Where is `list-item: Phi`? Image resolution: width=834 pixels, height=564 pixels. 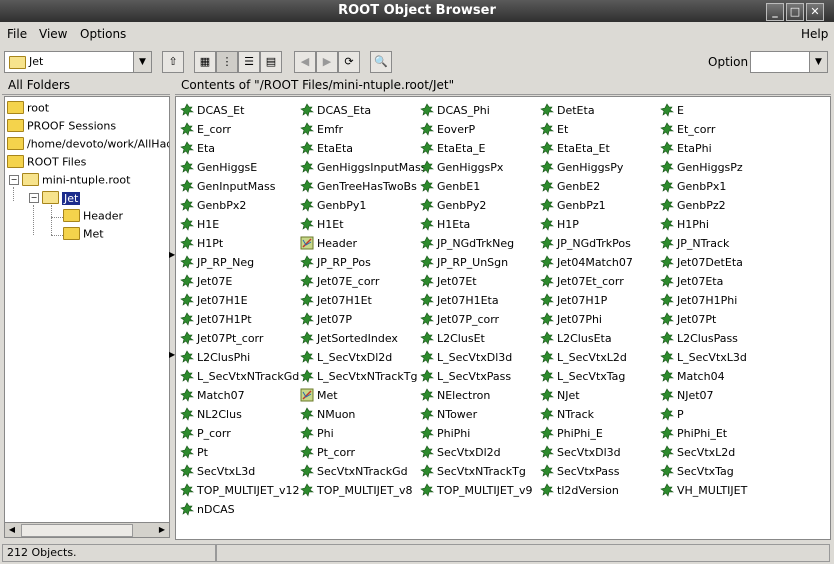
list-item: Phi is located at coordinates (317, 433).